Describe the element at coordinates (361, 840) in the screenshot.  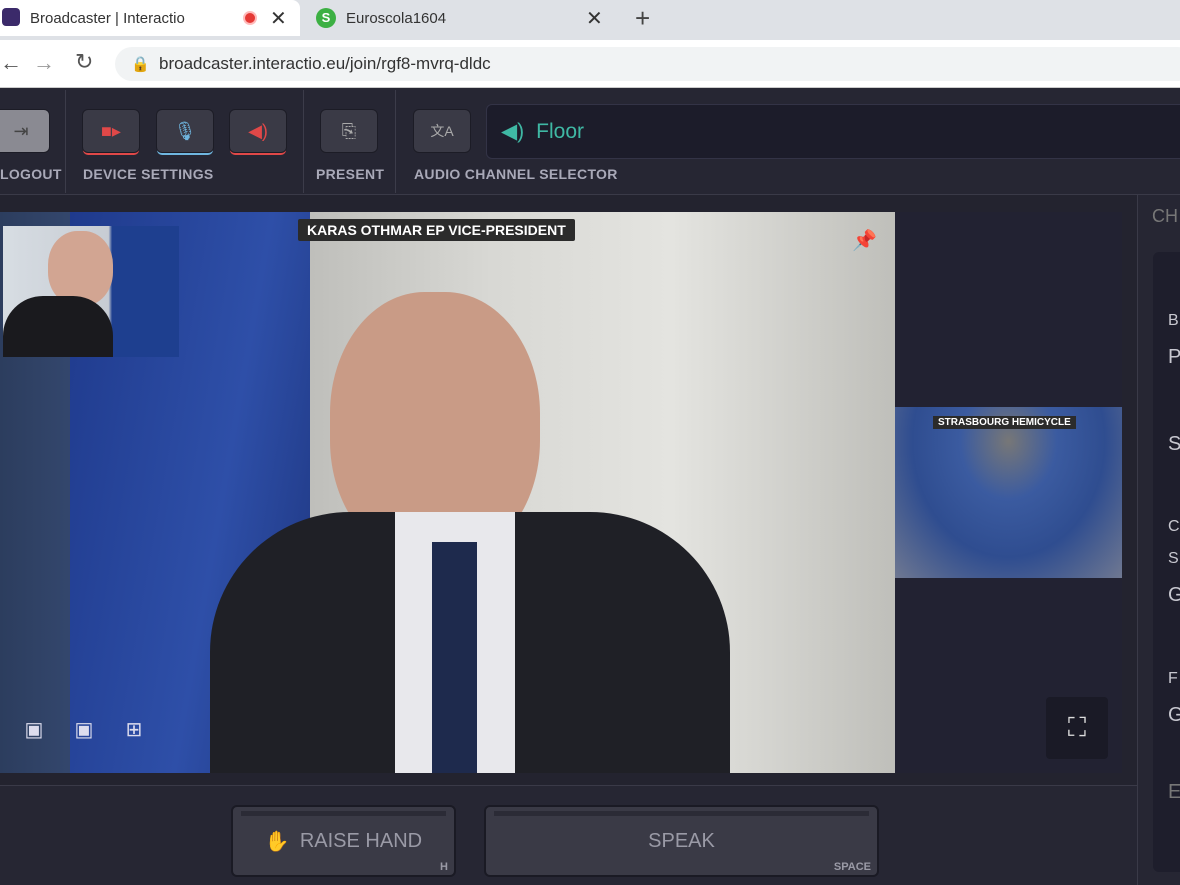
I see `raise-hand-label: RAISE HAND` at that location.